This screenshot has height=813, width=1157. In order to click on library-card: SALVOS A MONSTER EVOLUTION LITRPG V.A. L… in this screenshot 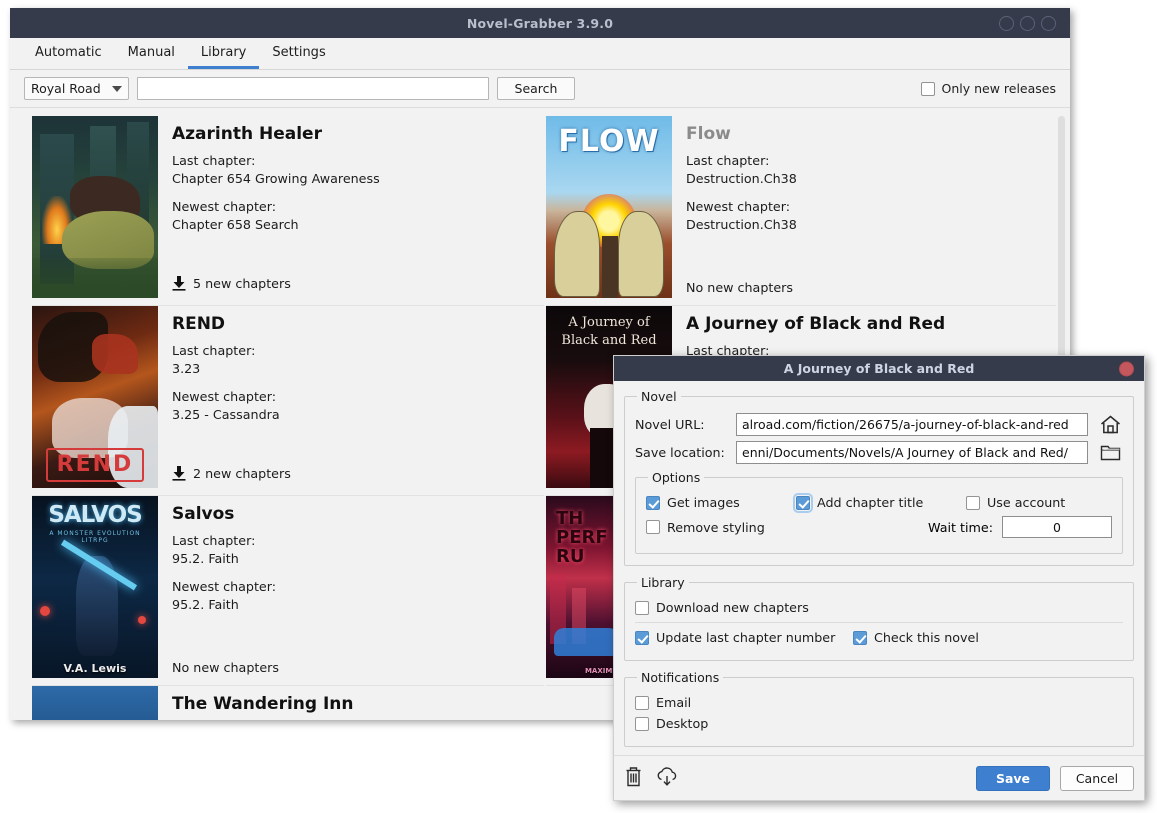, I will do `click(288, 591)`.